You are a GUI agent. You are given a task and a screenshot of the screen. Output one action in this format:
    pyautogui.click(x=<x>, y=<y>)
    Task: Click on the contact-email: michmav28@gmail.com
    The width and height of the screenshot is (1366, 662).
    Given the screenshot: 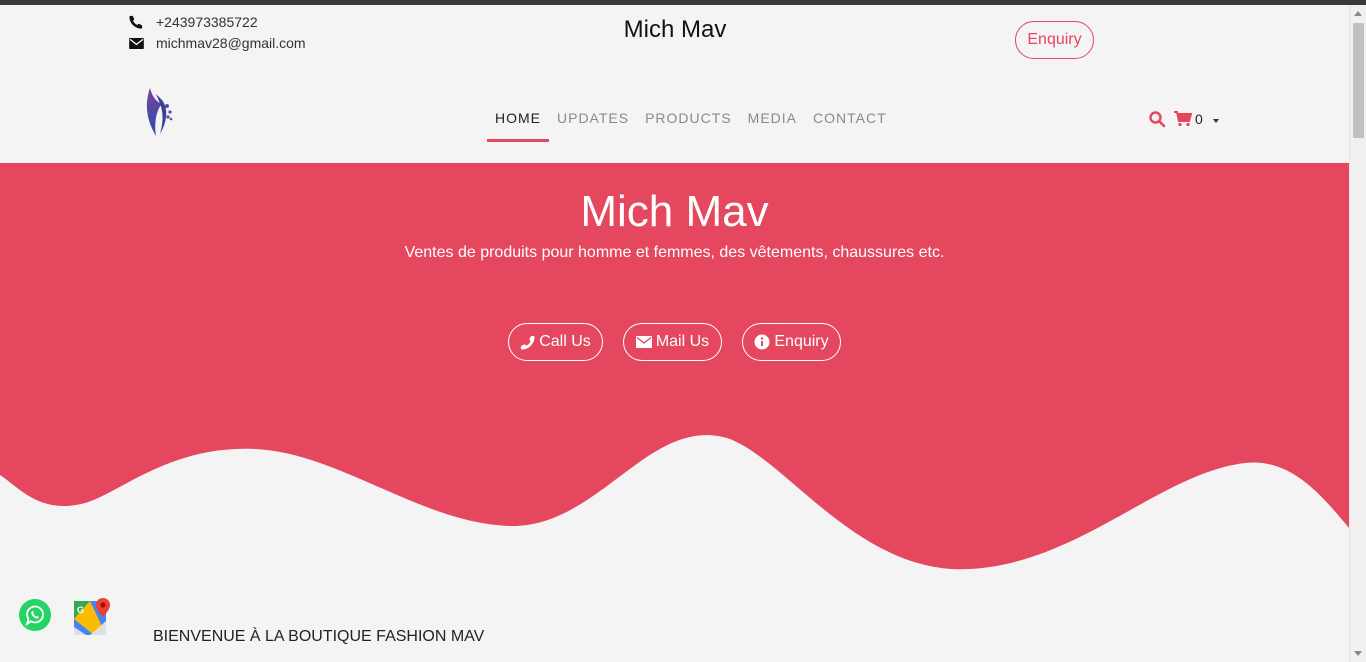 What is the action you would take?
    pyautogui.click(x=217, y=43)
    